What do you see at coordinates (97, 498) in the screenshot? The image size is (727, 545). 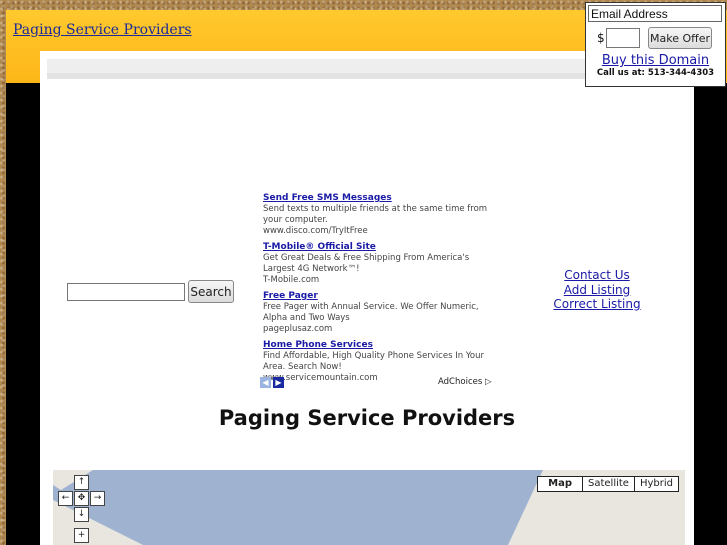 I see `pan-right-icon: →` at bounding box center [97, 498].